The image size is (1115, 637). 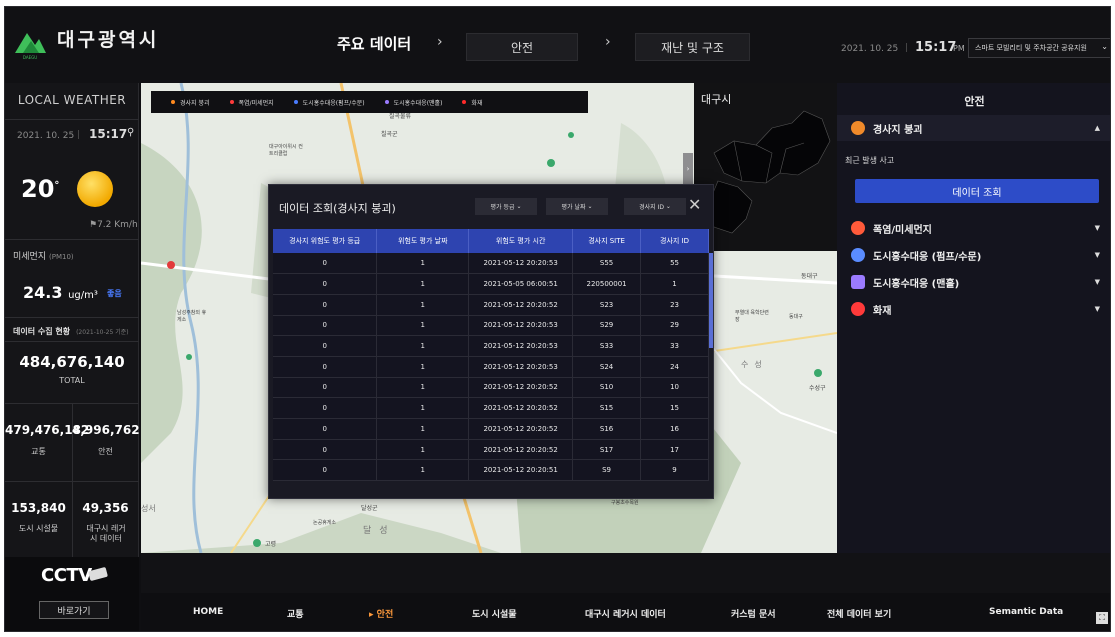 What do you see at coordinates (694, 204) in the screenshot?
I see `close-icon: ✕` at bounding box center [694, 204].